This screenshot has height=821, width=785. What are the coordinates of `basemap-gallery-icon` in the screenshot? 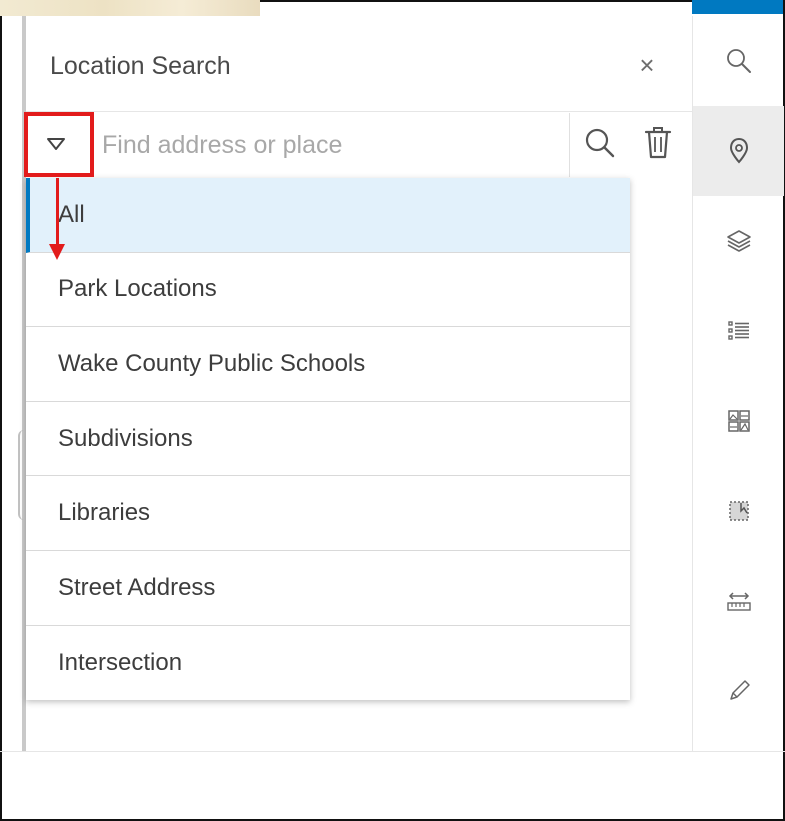 It's located at (738, 421).